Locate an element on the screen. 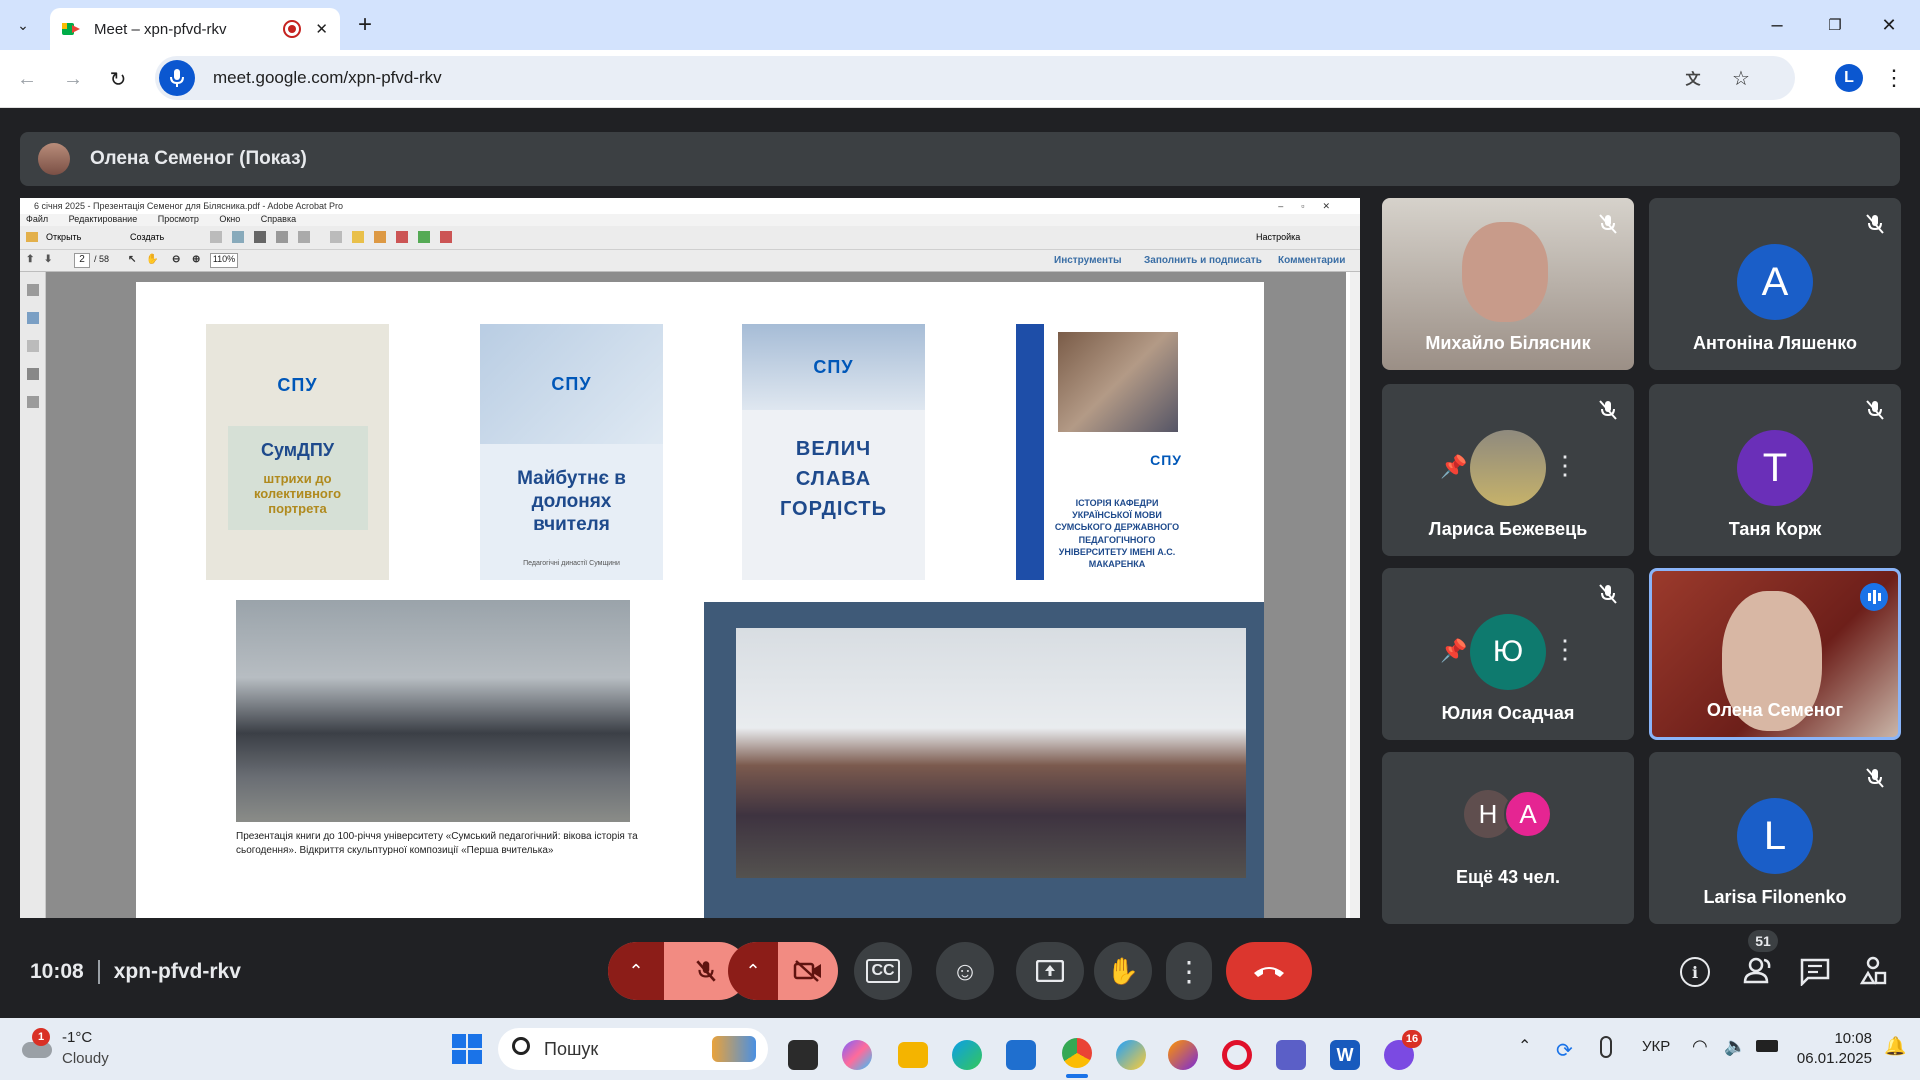 The height and width of the screenshot is (1080, 1920). menu-view: Просмотр is located at coordinates (178, 219).